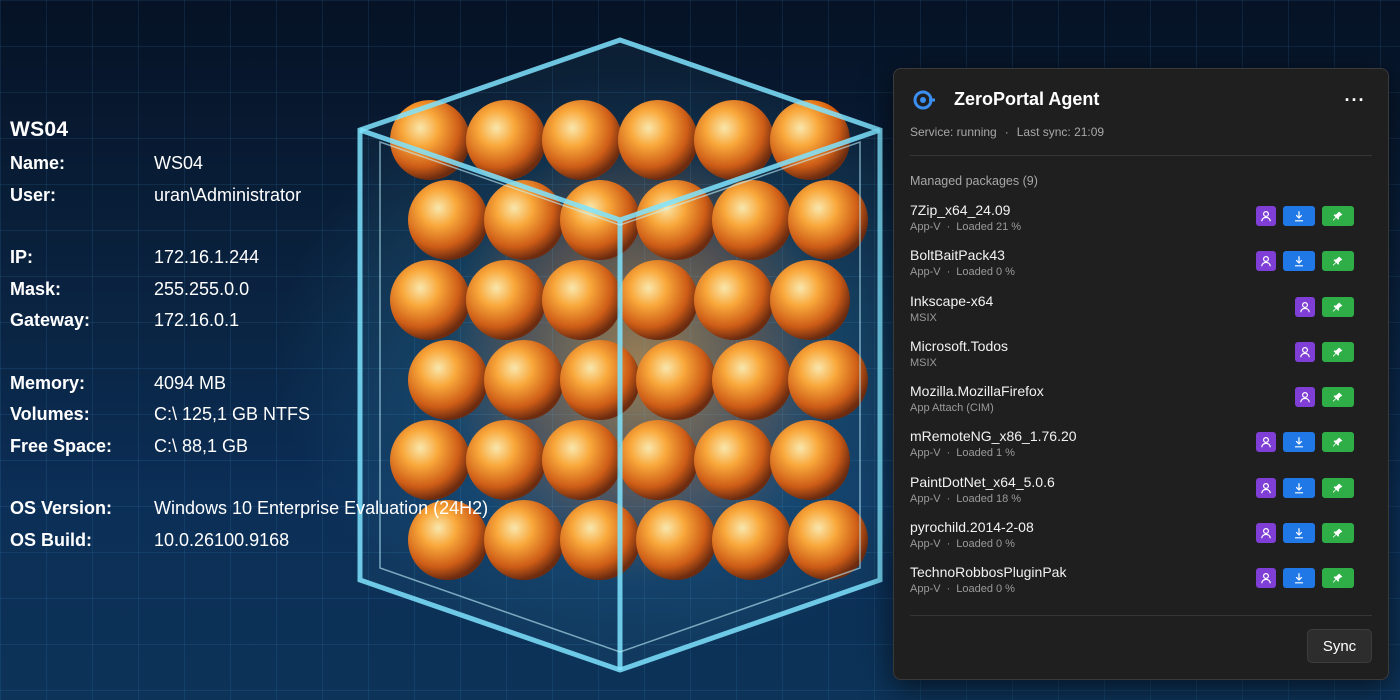 This screenshot has width=1400, height=700. What do you see at coordinates (222, 539) in the screenshot?
I see `bginfo-value: 10.0.26100.9168` at bounding box center [222, 539].